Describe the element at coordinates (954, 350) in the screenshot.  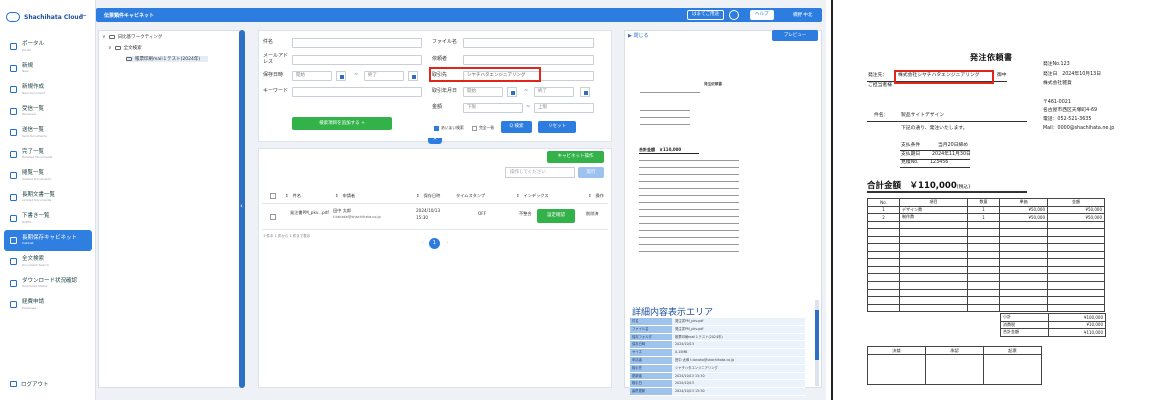
I see `stamp-header: 承認` at that location.